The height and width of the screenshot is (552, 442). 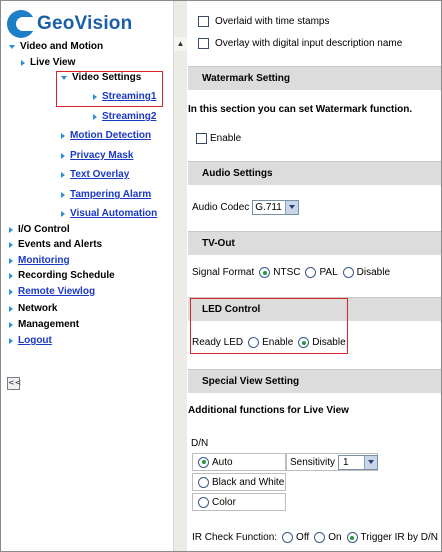 I want to click on ir-check-label: IR Check Function:, so click(x=235, y=537).